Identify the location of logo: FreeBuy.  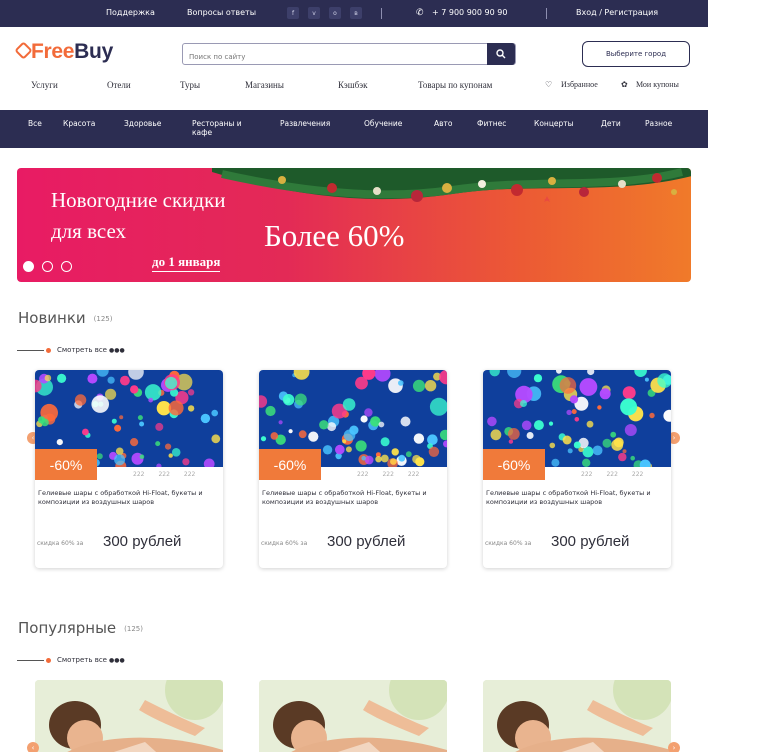
(65, 52).